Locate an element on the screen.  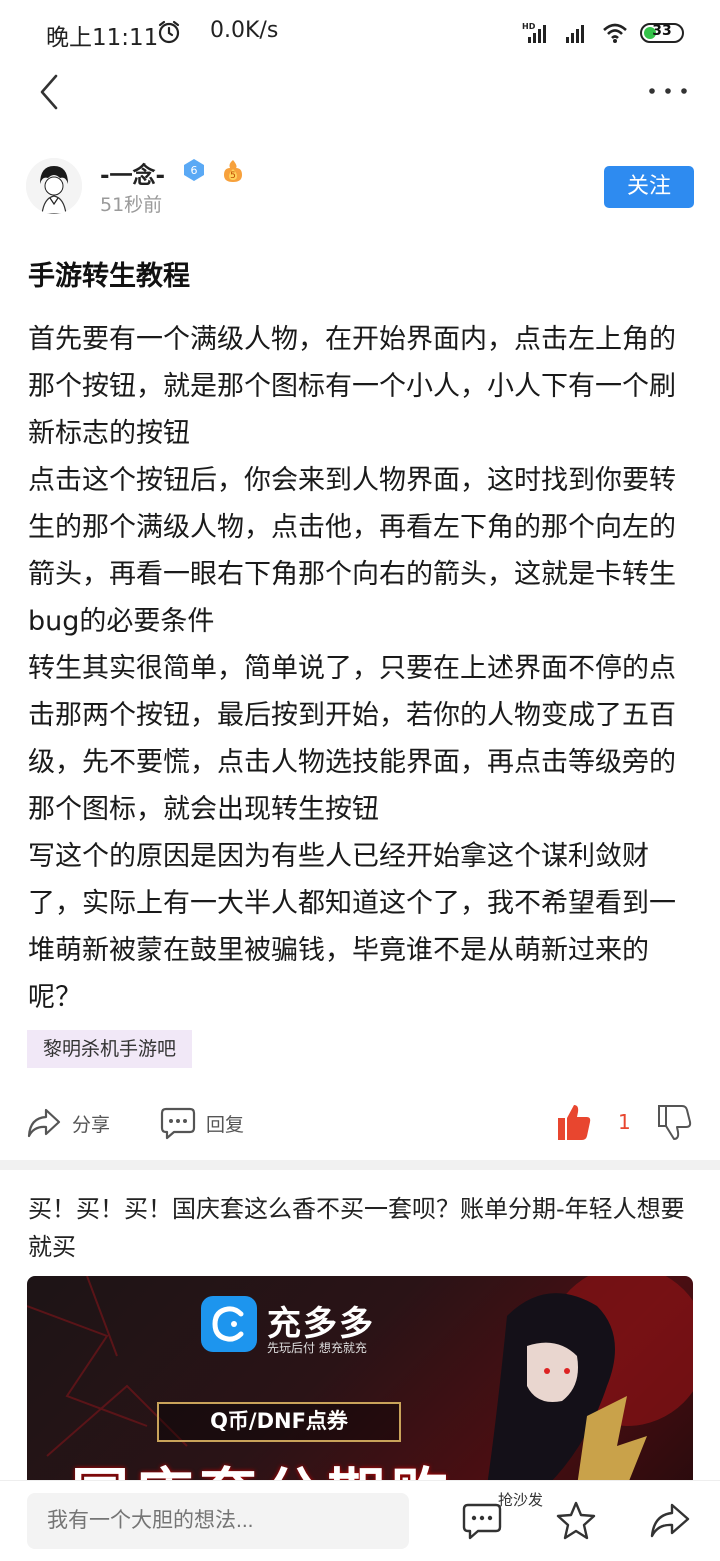
sofa-label: 抢沙发 is located at coordinates (521, 1500).